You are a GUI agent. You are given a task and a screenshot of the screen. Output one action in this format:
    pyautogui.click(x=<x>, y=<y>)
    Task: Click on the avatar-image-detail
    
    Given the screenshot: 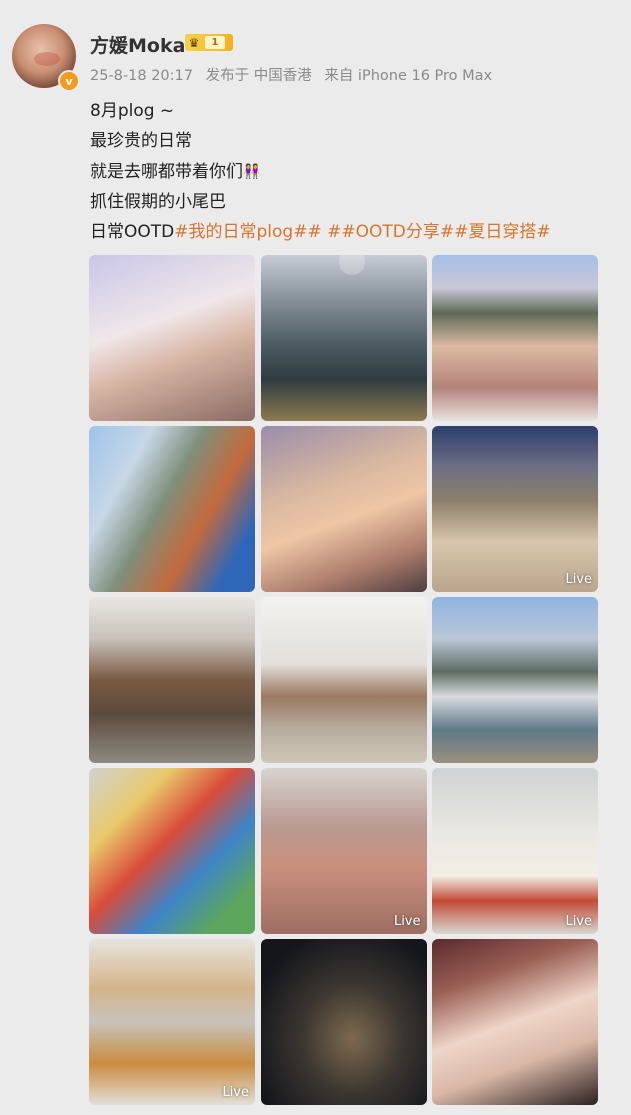 What is the action you would take?
    pyautogui.click(x=47, y=59)
    